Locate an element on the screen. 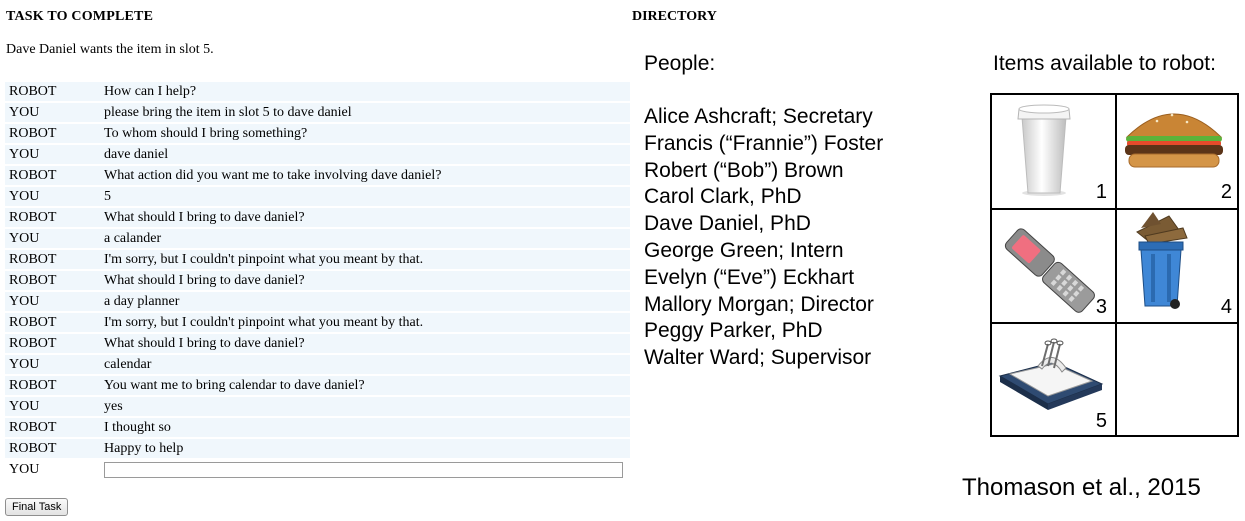 This screenshot has height=521, width=1245. task-description: Dave Daniel wants the item in slot 5. is located at coordinates (110, 49).